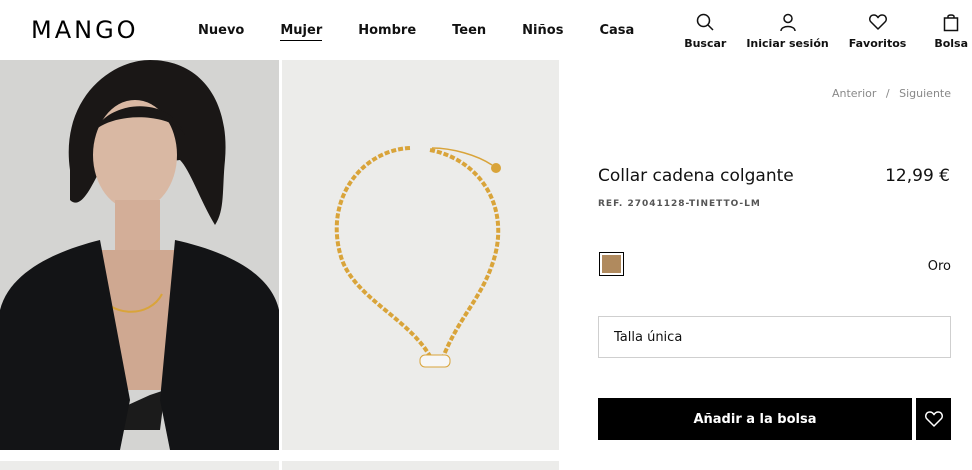  What do you see at coordinates (939, 266) in the screenshot?
I see `color-name: Oro` at bounding box center [939, 266].